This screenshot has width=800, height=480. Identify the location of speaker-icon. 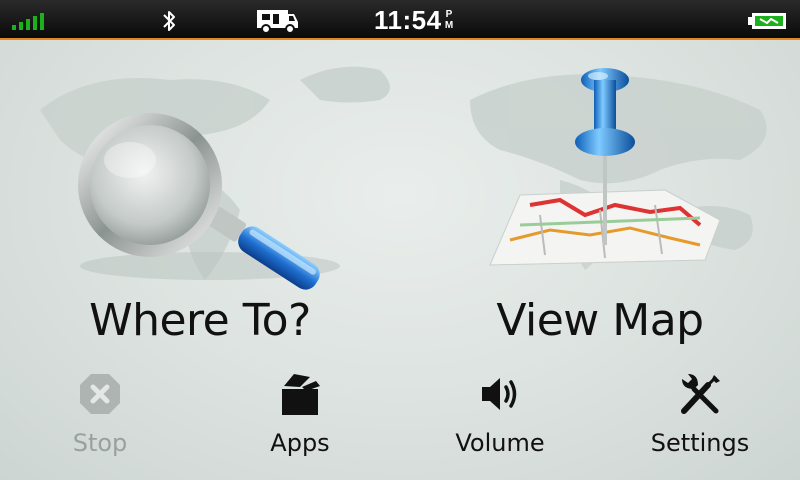
(499, 394).